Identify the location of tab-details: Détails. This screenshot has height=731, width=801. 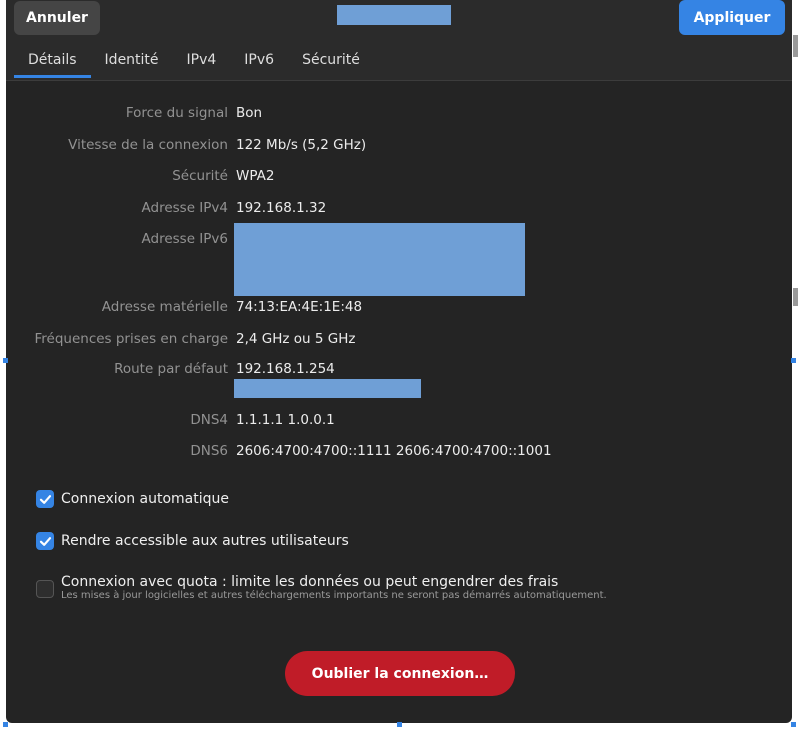
(52, 63).